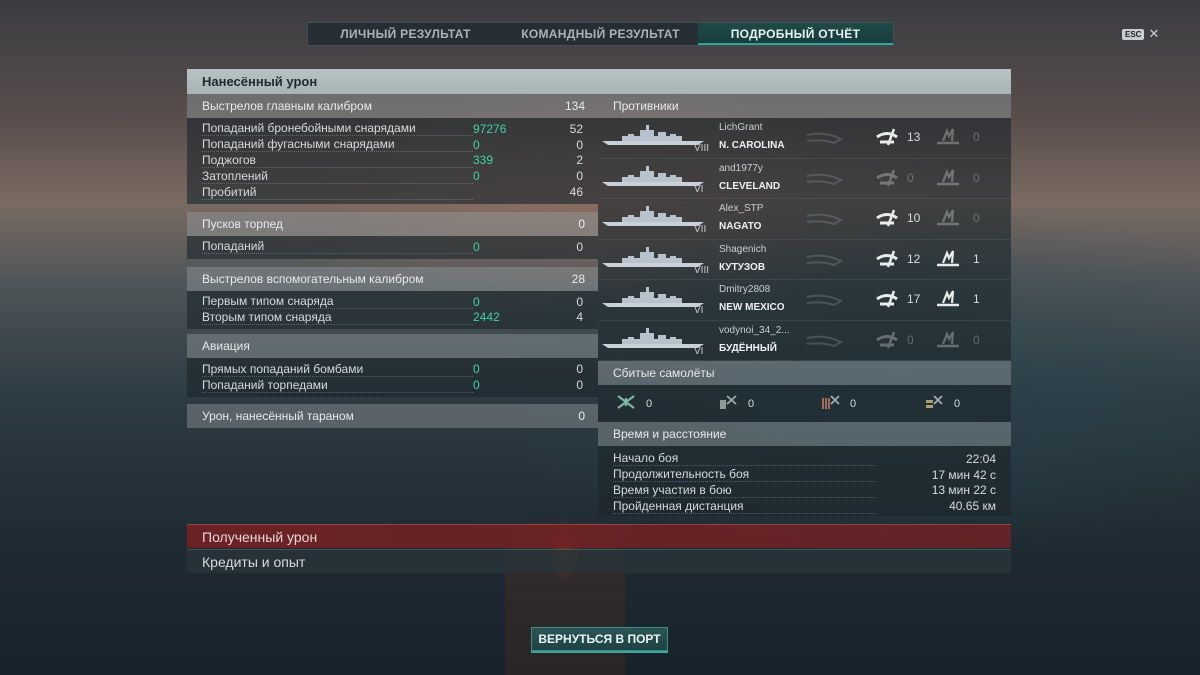 This screenshot has height=675, width=1200. What do you see at coordinates (804, 106) in the screenshot?
I see `enemies-header: Противники` at bounding box center [804, 106].